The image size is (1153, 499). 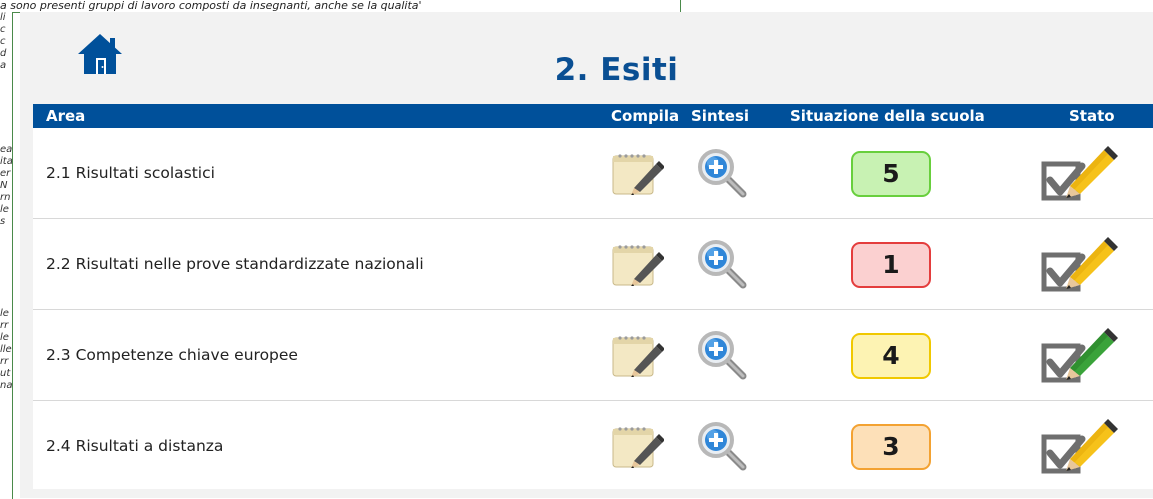 I want to click on gutter-line: s, so click(x=3, y=221).